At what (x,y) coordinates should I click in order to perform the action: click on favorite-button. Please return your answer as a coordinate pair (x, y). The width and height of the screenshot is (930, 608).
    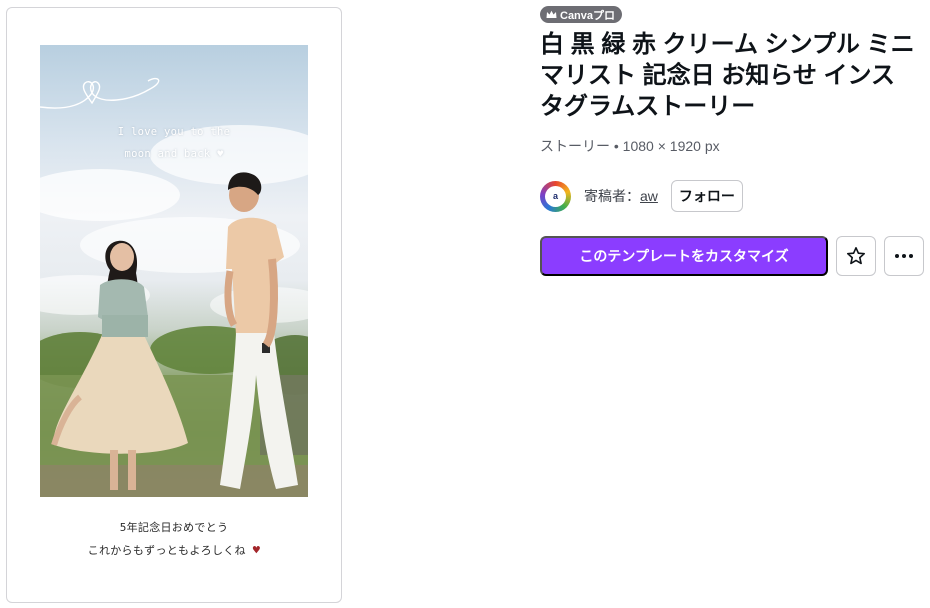
    Looking at the image, I should click on (856, 256).